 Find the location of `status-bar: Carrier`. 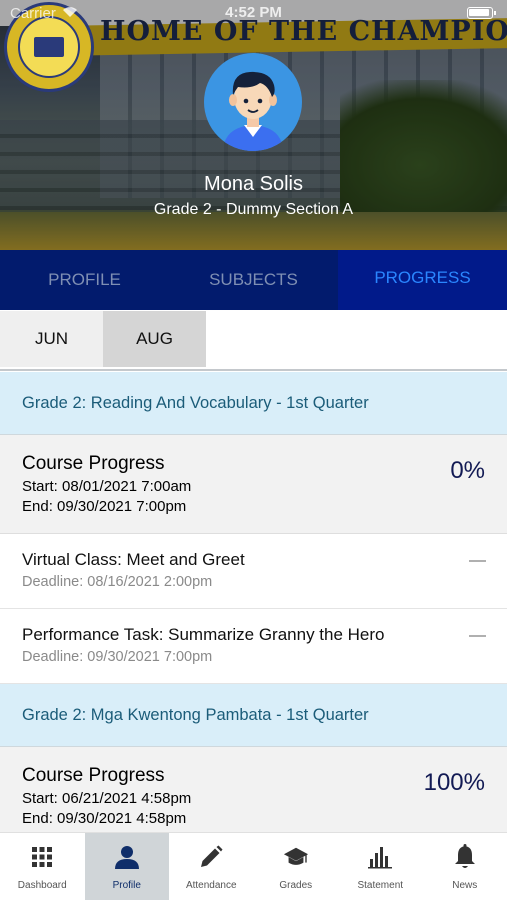

status-bar: Carrier is located at coordinates (253, 13).